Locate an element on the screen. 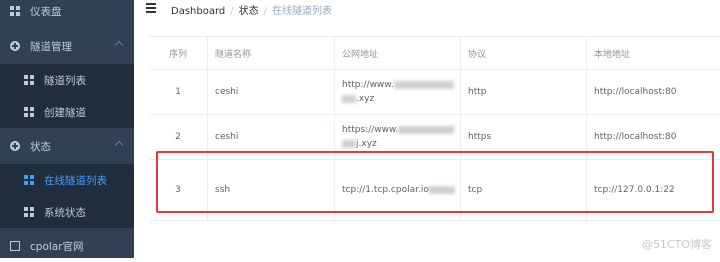 This screenshot has height=262, width=720. sidebar-item-label: 在线隧道列表 is located at coordinates (75, 180).